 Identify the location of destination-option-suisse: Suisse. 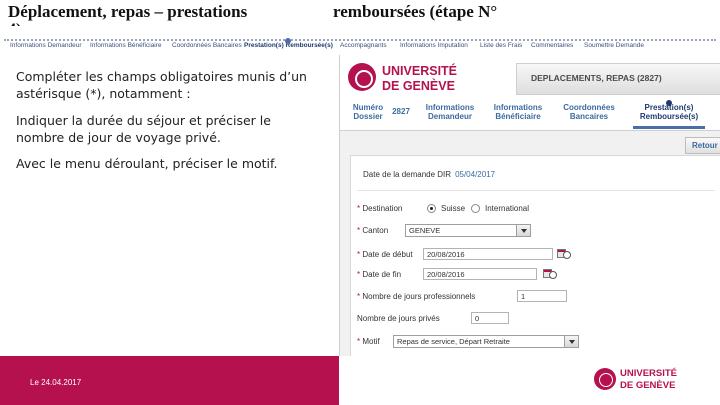
(453, 208).